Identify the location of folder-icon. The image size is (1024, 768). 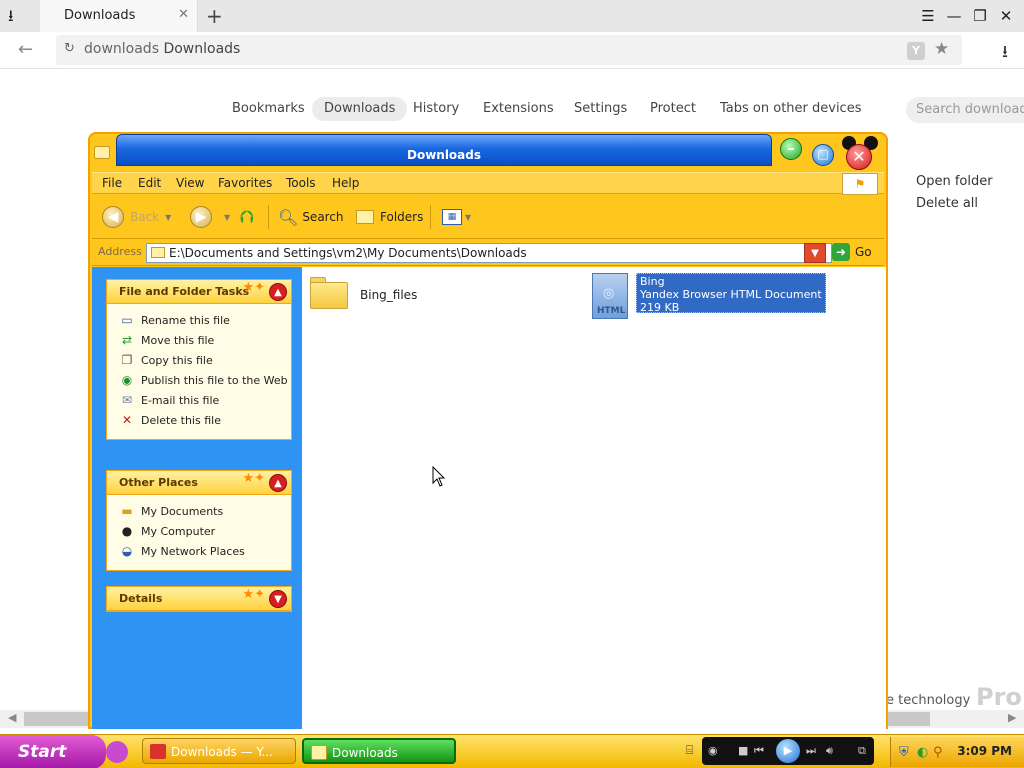
(329, 292).